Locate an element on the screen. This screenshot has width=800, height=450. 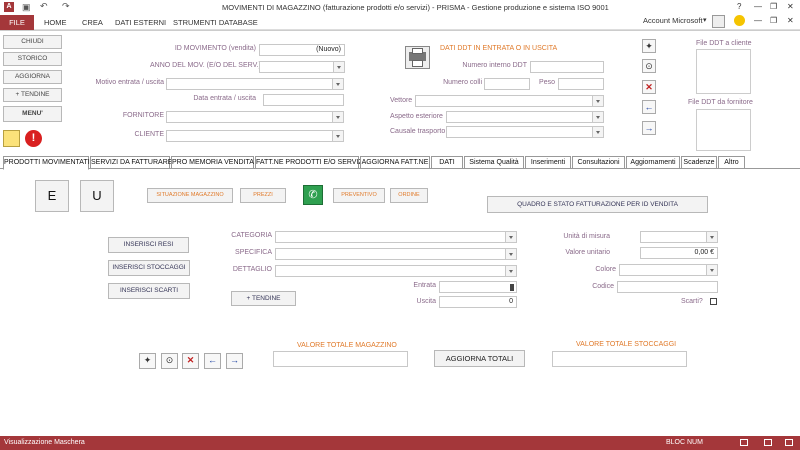
storico-button: STORICO is located at coordinates (32, 59).